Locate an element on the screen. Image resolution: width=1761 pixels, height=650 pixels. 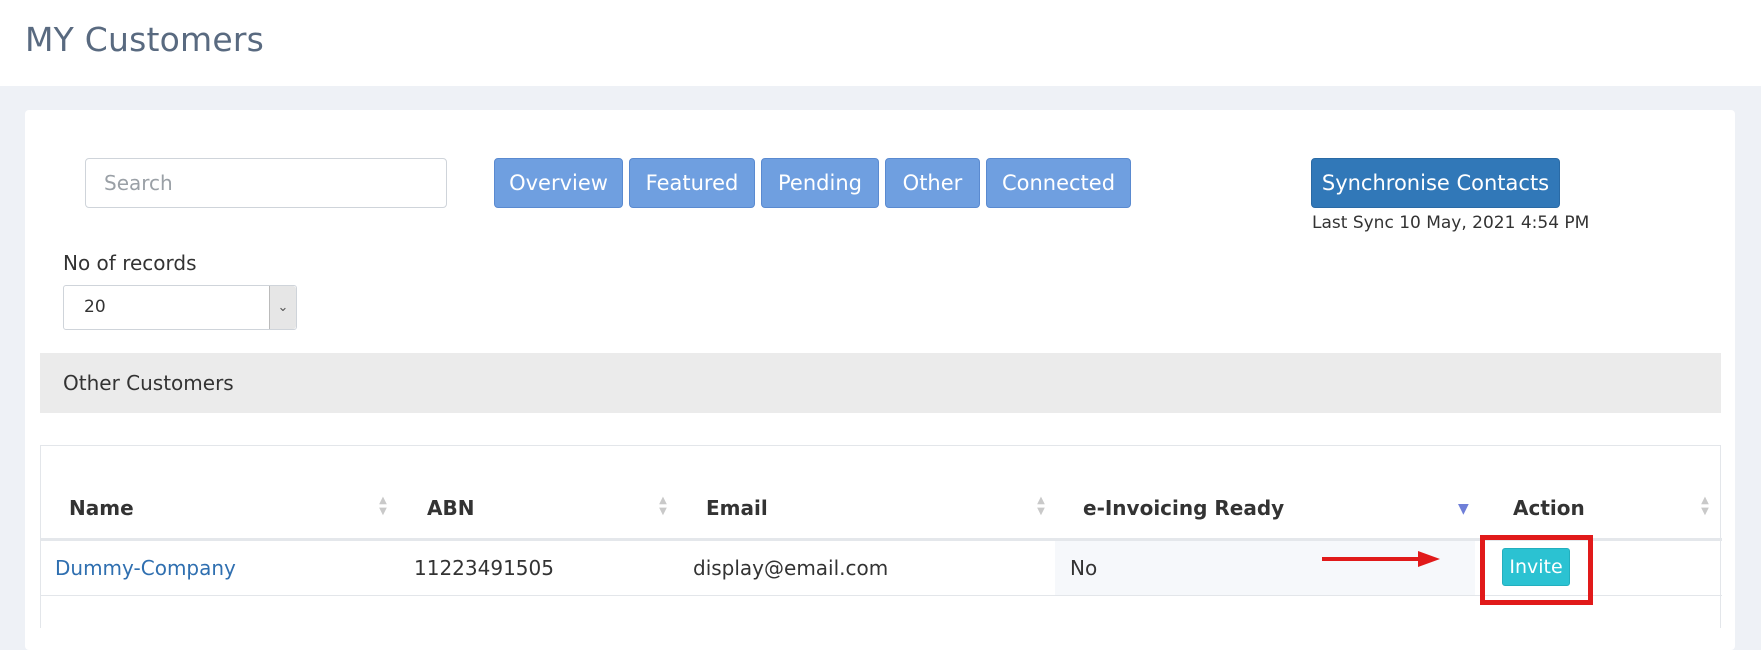
tab-featured: Featured is located at coordinates (692, 183).